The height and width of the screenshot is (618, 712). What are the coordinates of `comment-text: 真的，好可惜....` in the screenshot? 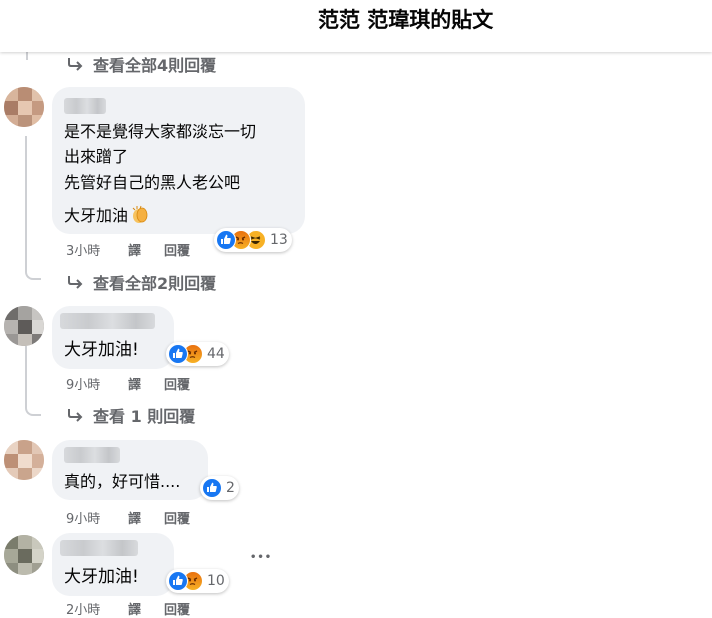 It's located at (122, 481).